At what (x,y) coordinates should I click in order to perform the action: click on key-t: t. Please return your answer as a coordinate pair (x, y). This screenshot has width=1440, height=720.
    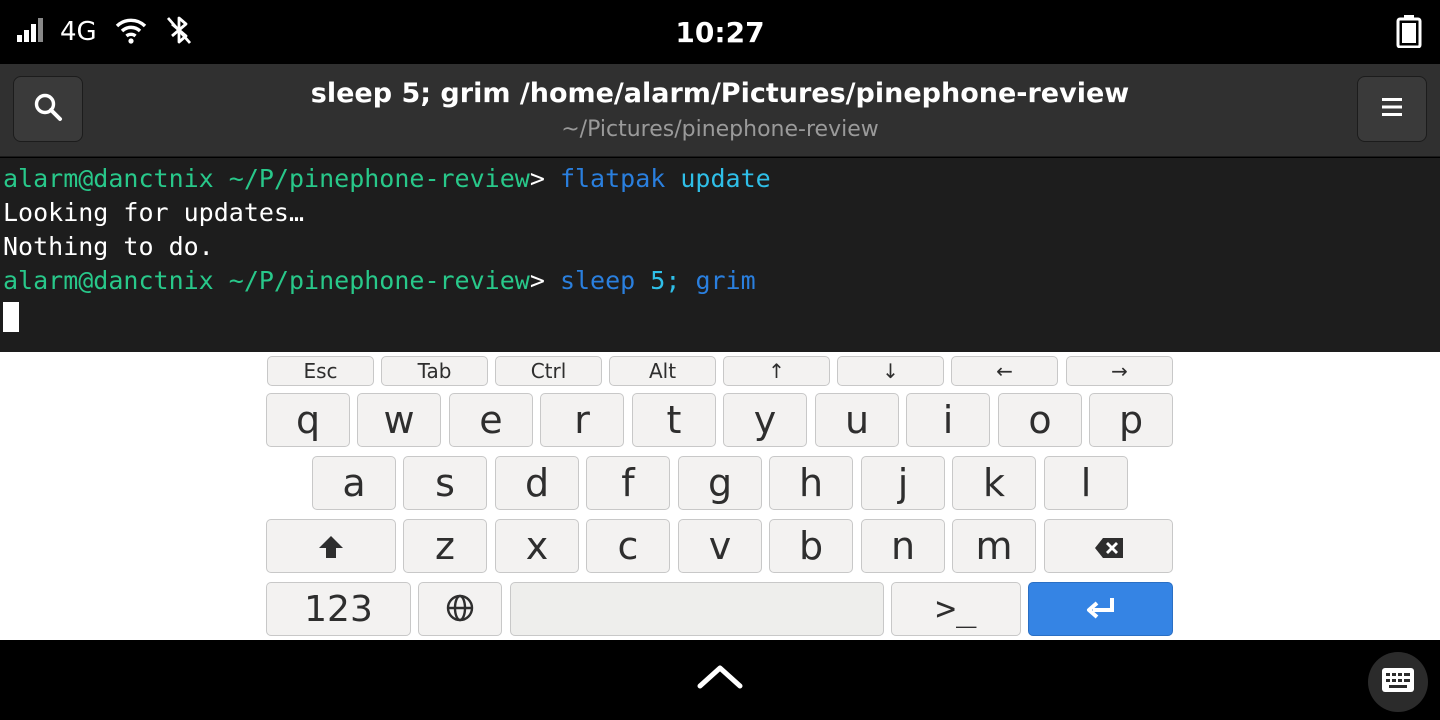
    Looking at the image, I should click on (674, 420).